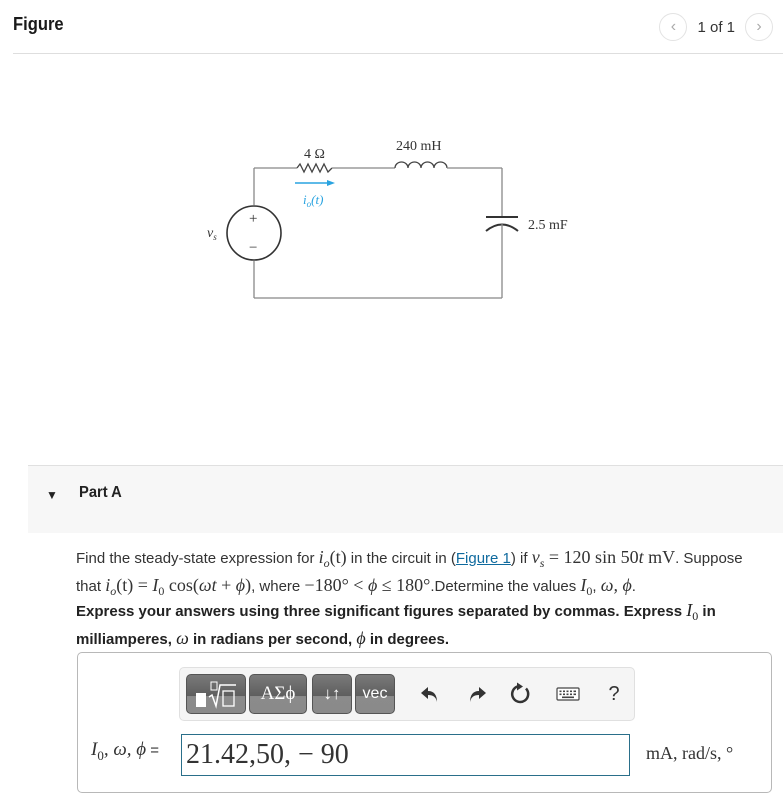  What do you see at coordinates (253, 248) in the screenshot?
I see `source-minus: −` at bounding box center [253, 248].